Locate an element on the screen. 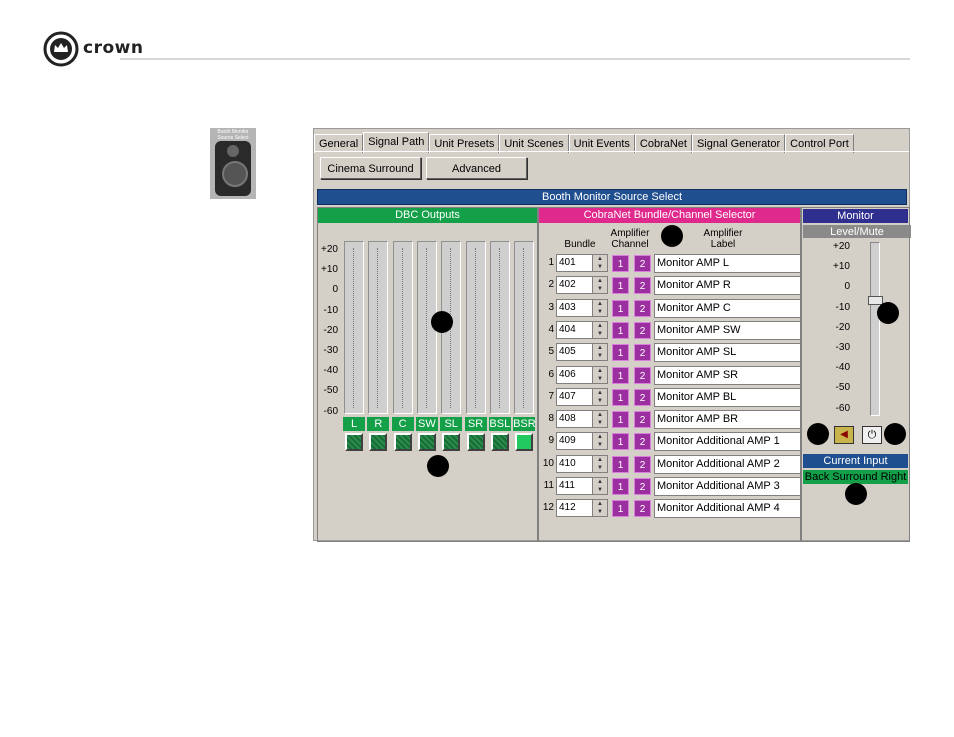 The width and height of the screenshot is (954, 737). bundle-spinbox: 407 ▲ ▼ is located at coordinates (582, 396).